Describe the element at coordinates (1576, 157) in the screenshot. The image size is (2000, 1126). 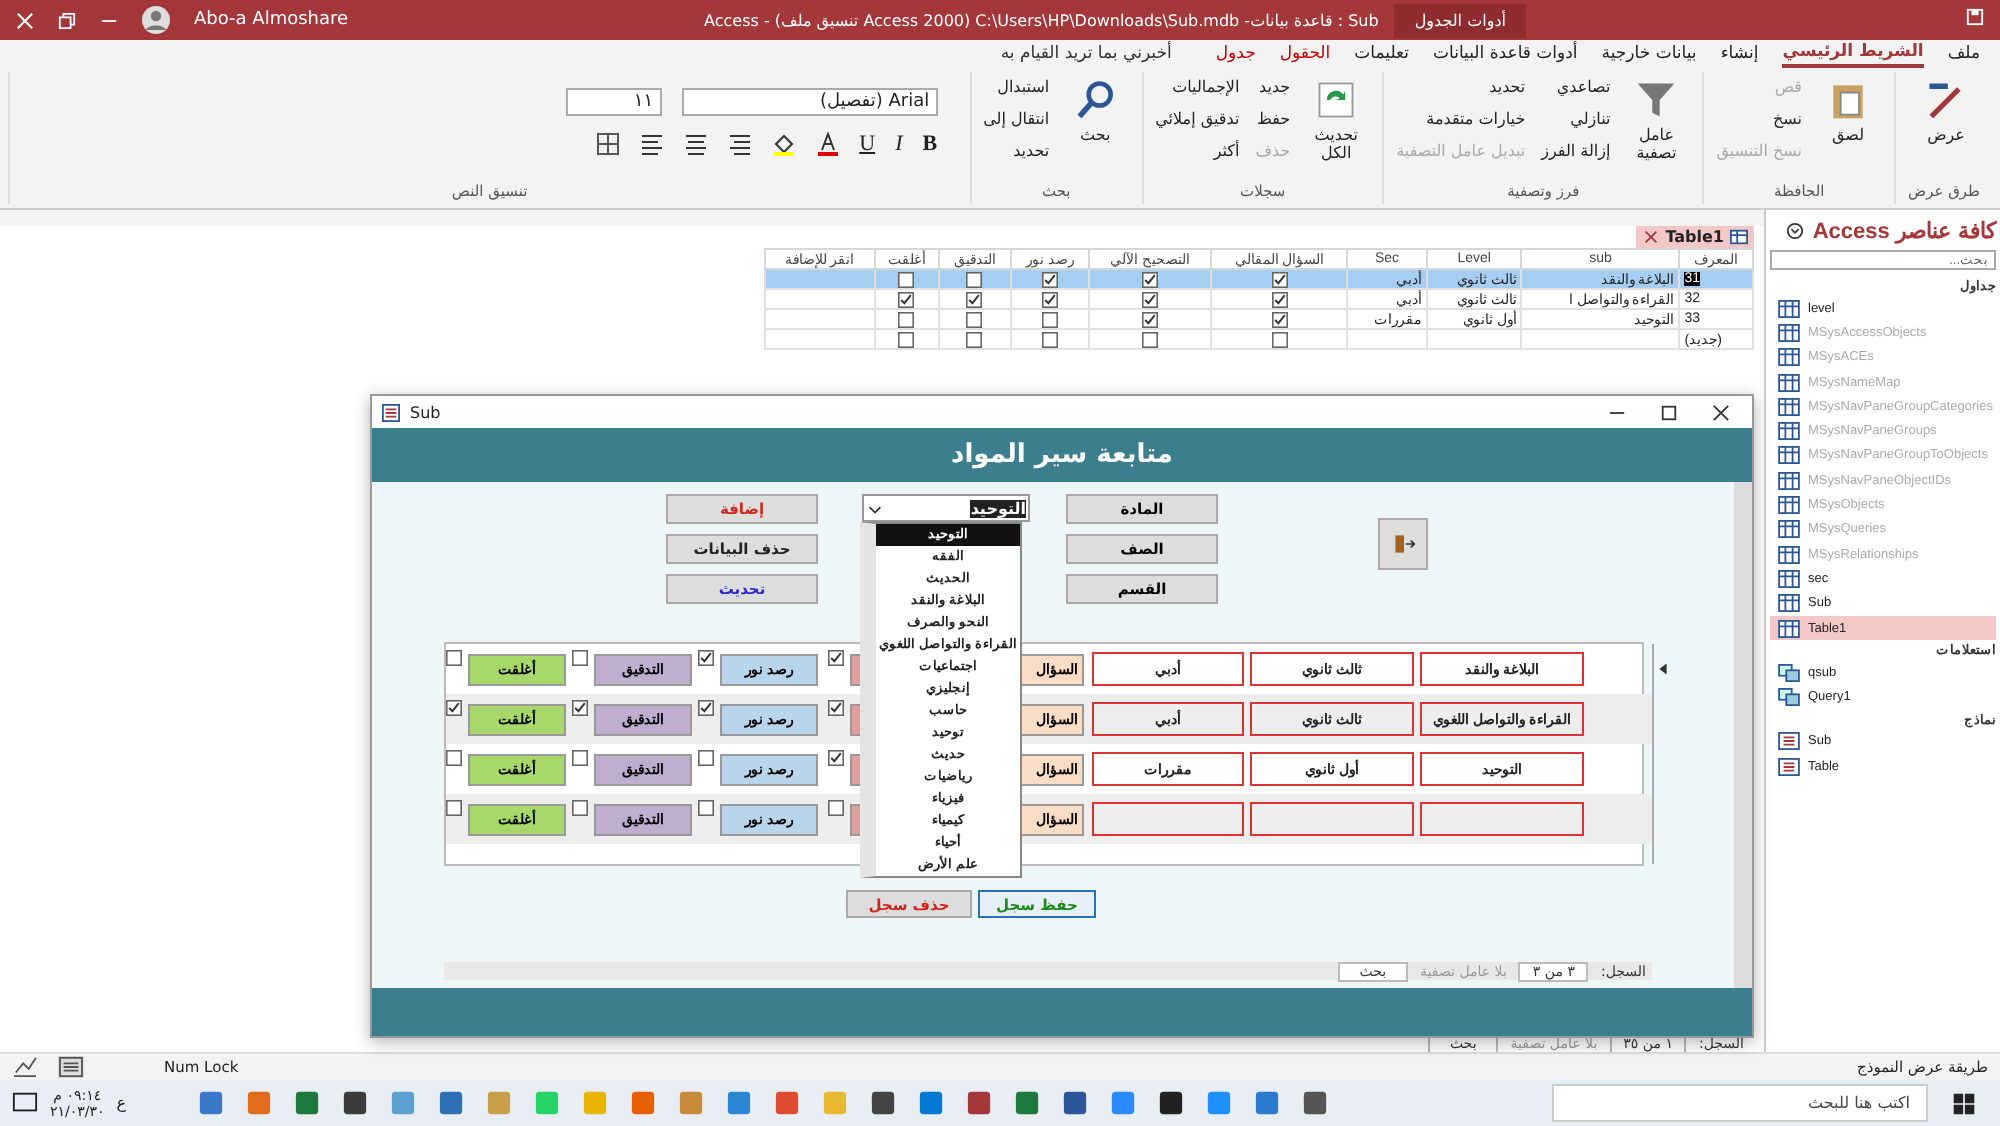
I see `ribbon-button: إزالة الفرز` at that location.